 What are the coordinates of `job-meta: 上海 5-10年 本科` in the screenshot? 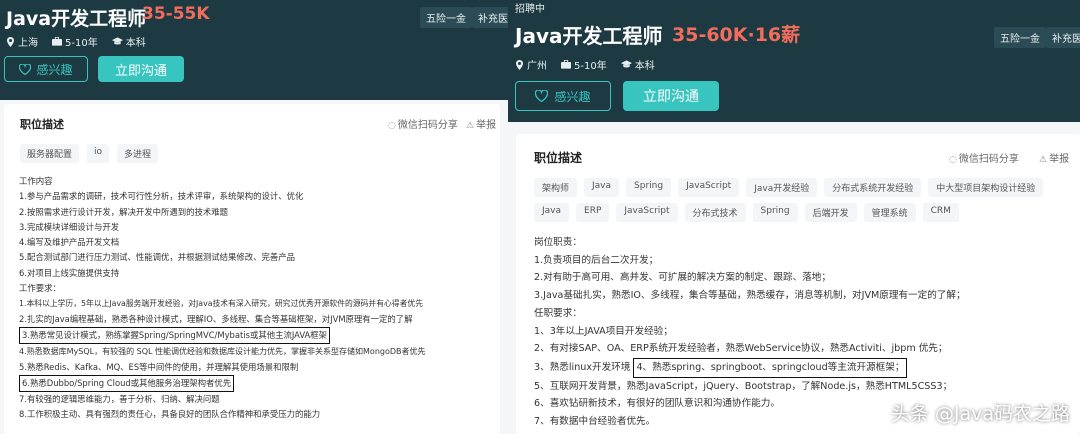 It's located at (78, 41).